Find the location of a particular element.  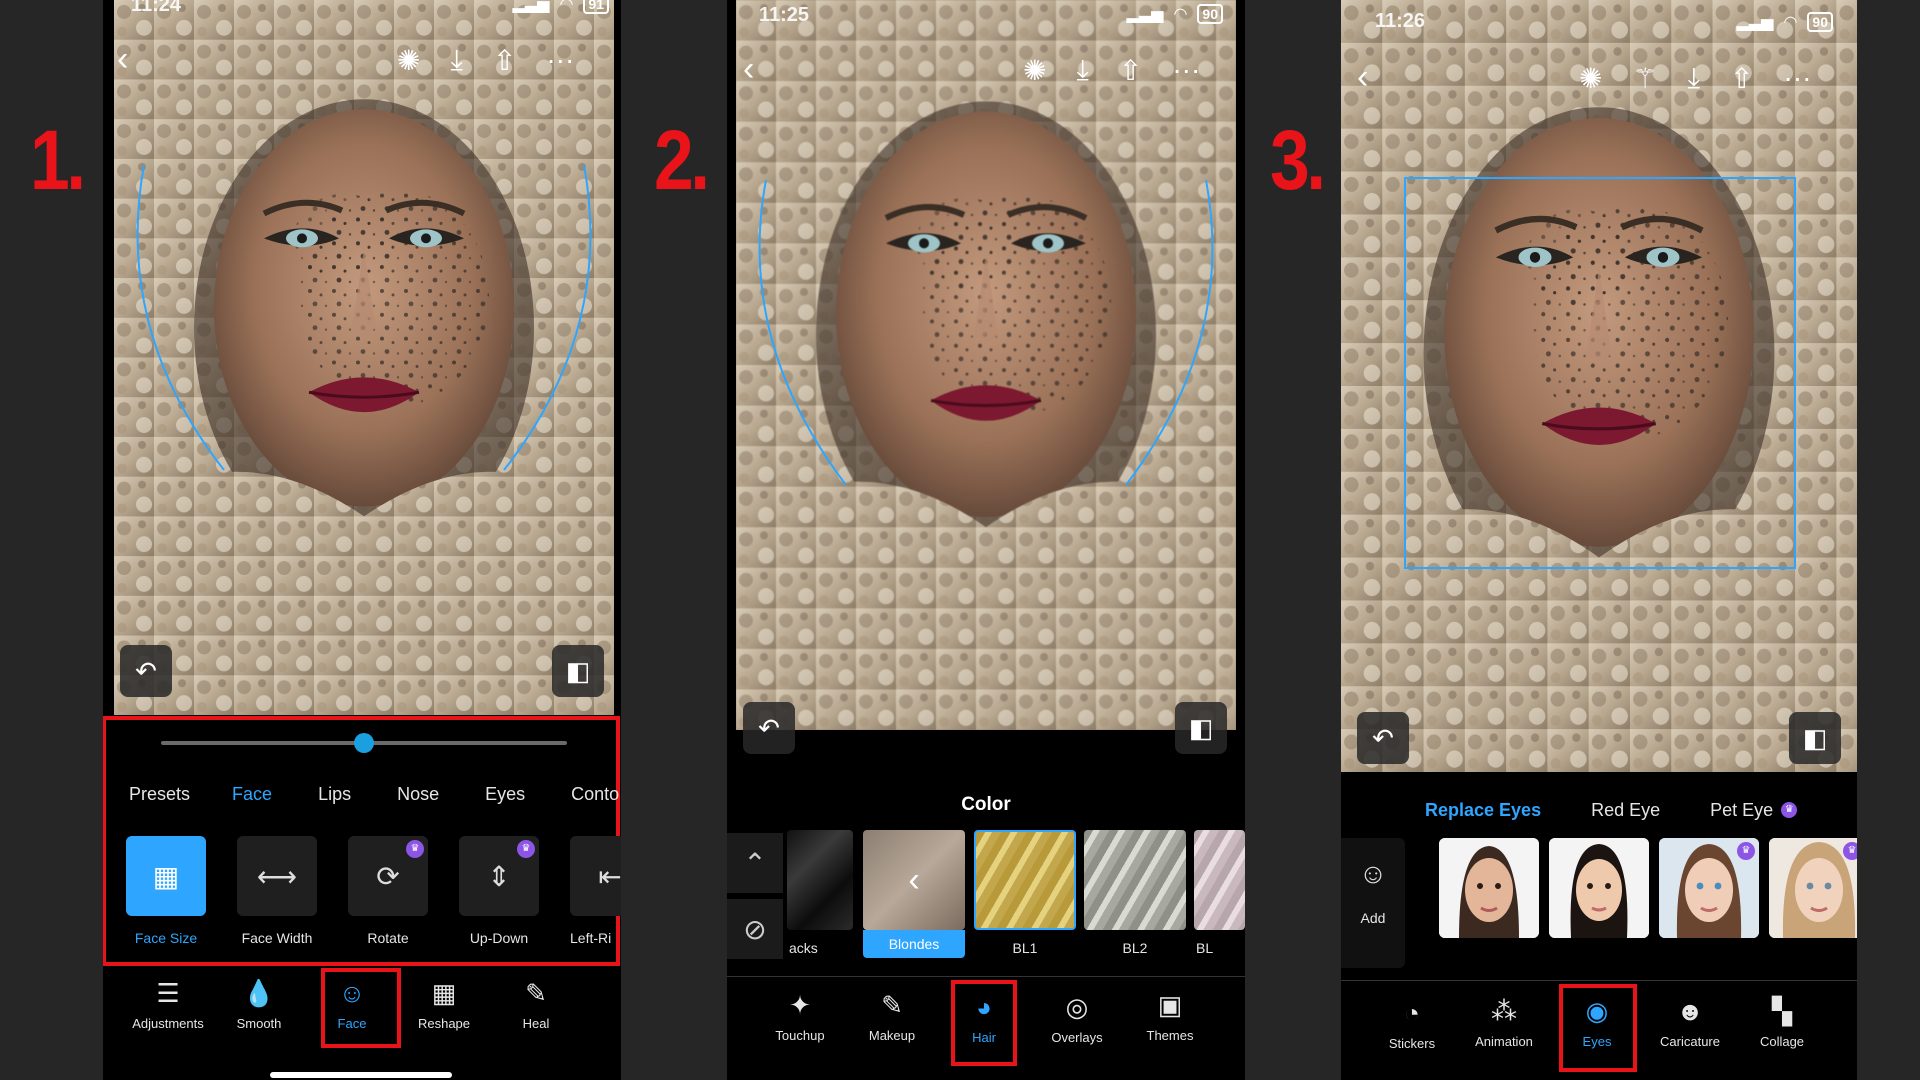

touchup-wand-icon: ✦ is located at coordinates (800, 1005).